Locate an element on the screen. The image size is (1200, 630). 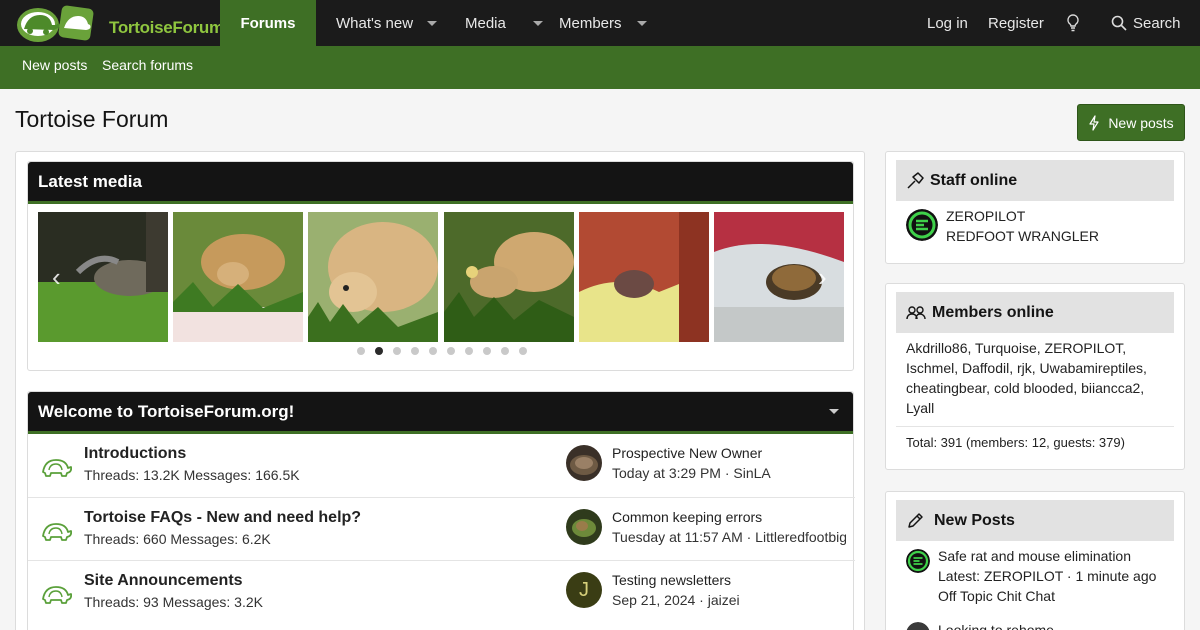
forum-title: Tortoise FAQs - New and need help? is located at coordinates (222, 518).